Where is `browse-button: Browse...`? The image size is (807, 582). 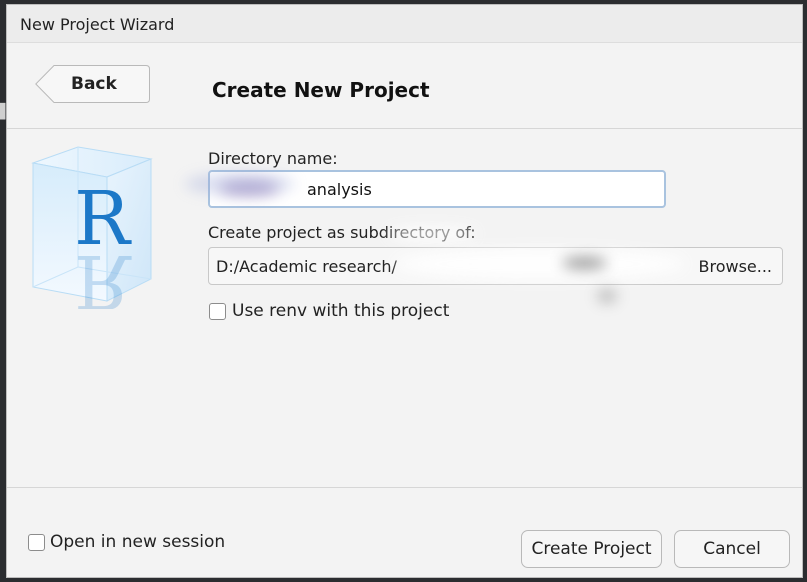
browse-button: Browse... is located at coordinates (735, 266).